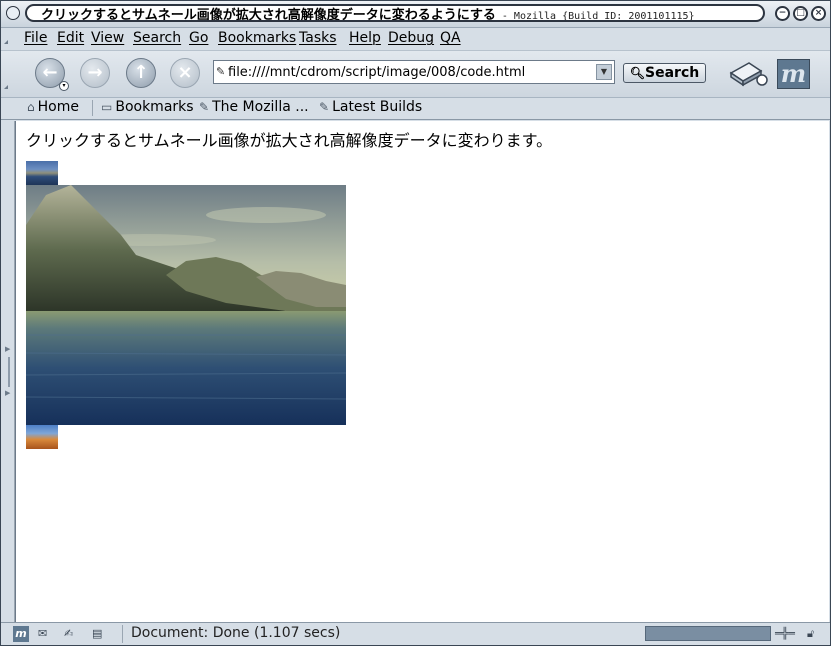 The image size is (831, 646). What do you see at coordinates (64, 86) in the screenshot?
I see `back-dropdown-icon: ▾` at bounding box center [64, 86].